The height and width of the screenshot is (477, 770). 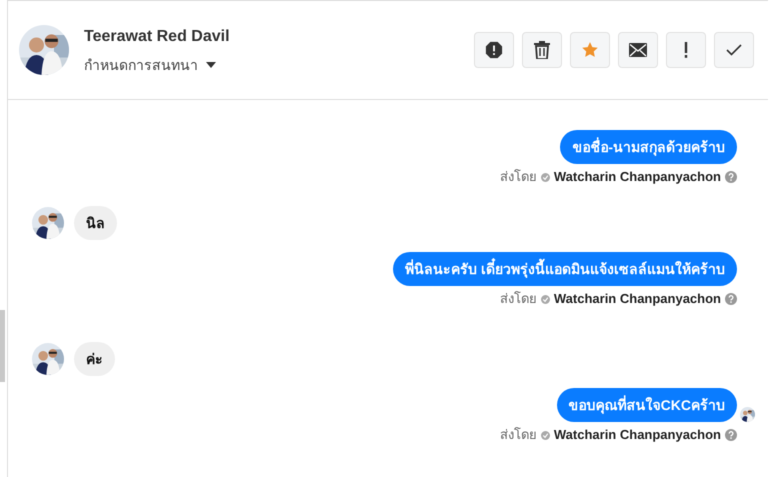 I want to click on trash-icon, so click(x=542, y=50).